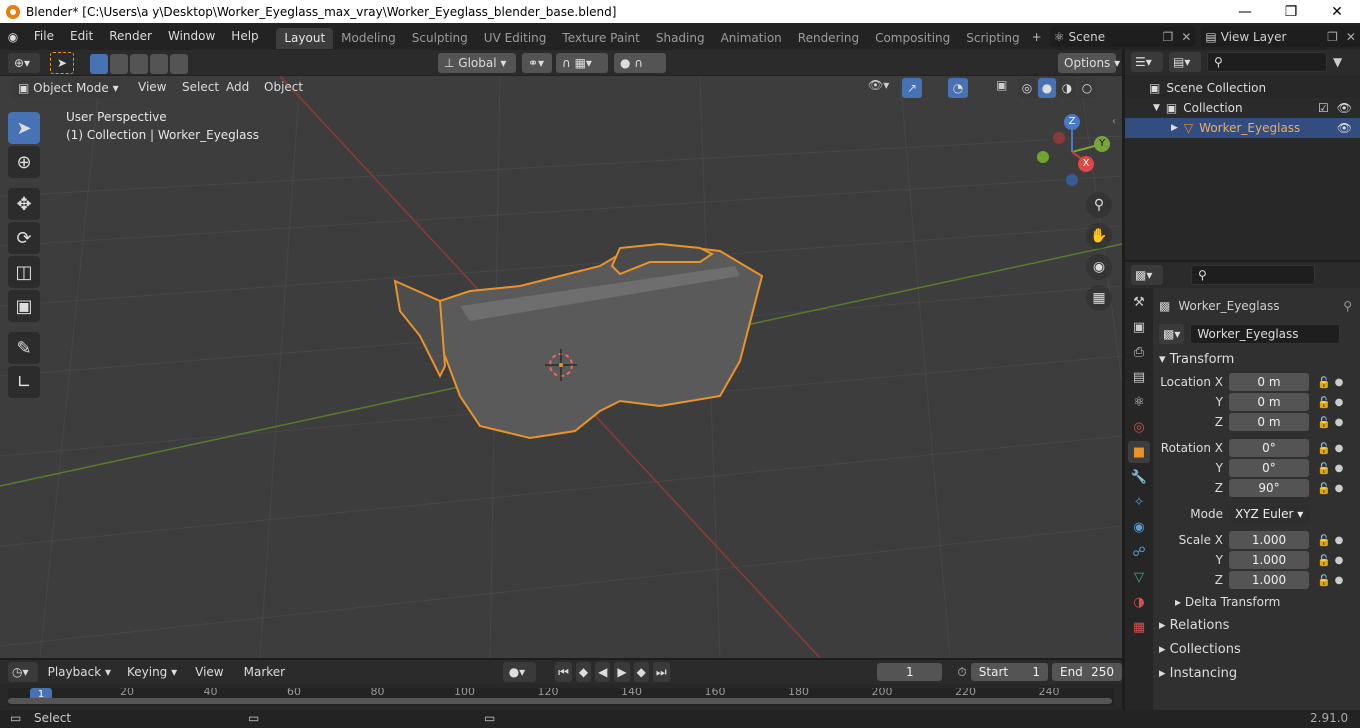  Describe the element at coordinates (582, 63) in the screenshot. I see `snap-icon: ∩ ▦▾` at that location.